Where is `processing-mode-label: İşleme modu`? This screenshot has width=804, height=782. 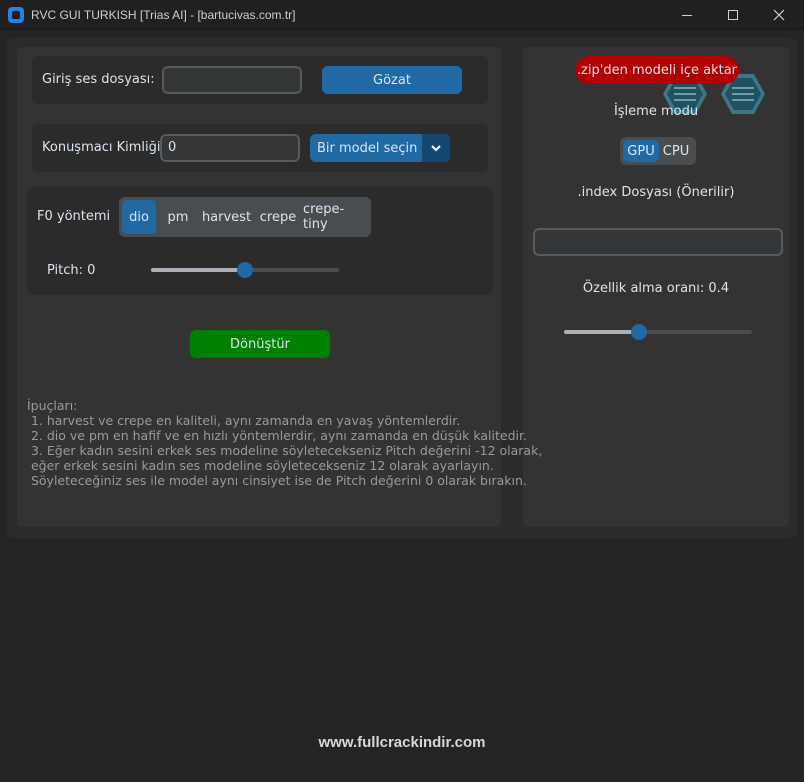 processing-mode-label: İşleme modu is located at coordinates (656, 111).